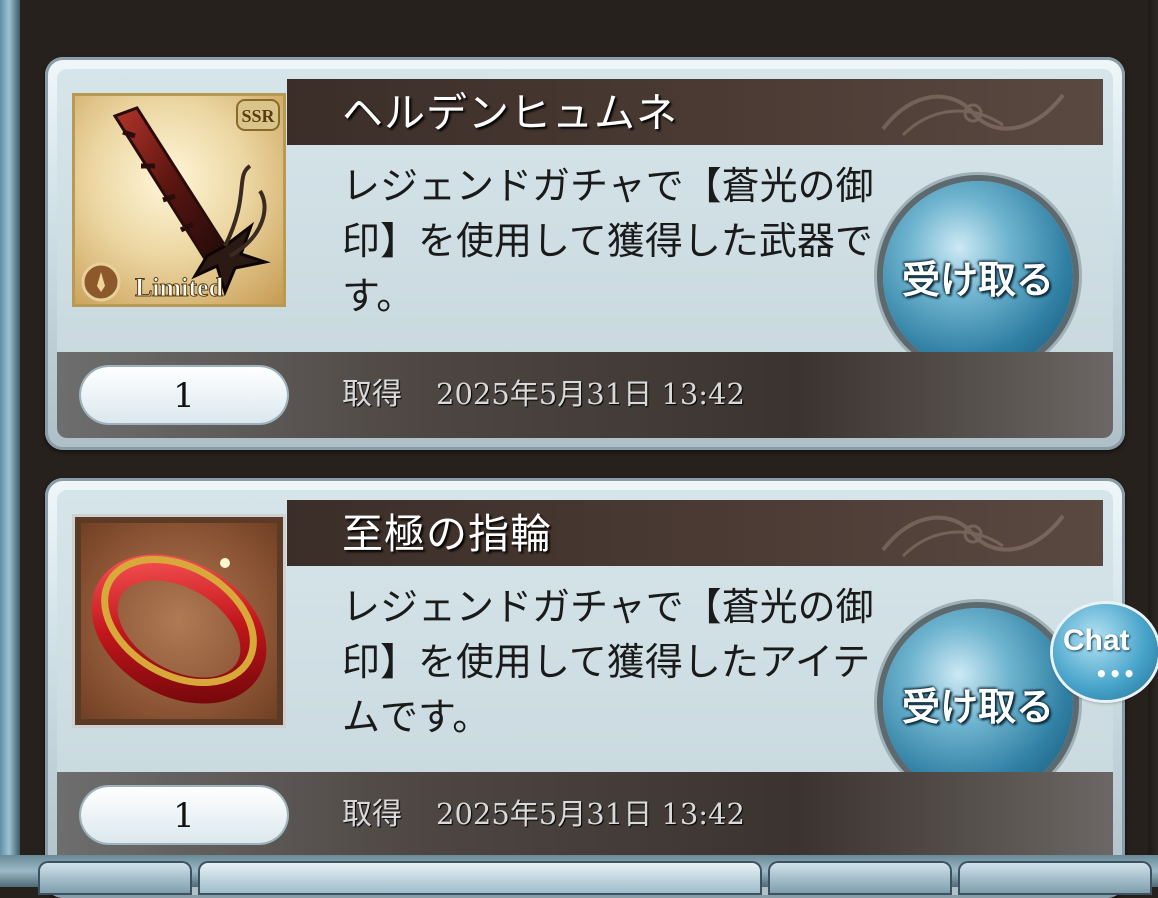 The image size is (1158, 898). Describe the element at coordinates (608, 241) in the screenshot. I see `item-description: レジェンドガチャで【蒼光の御印】を使用して獲得した武器です。` at that location.